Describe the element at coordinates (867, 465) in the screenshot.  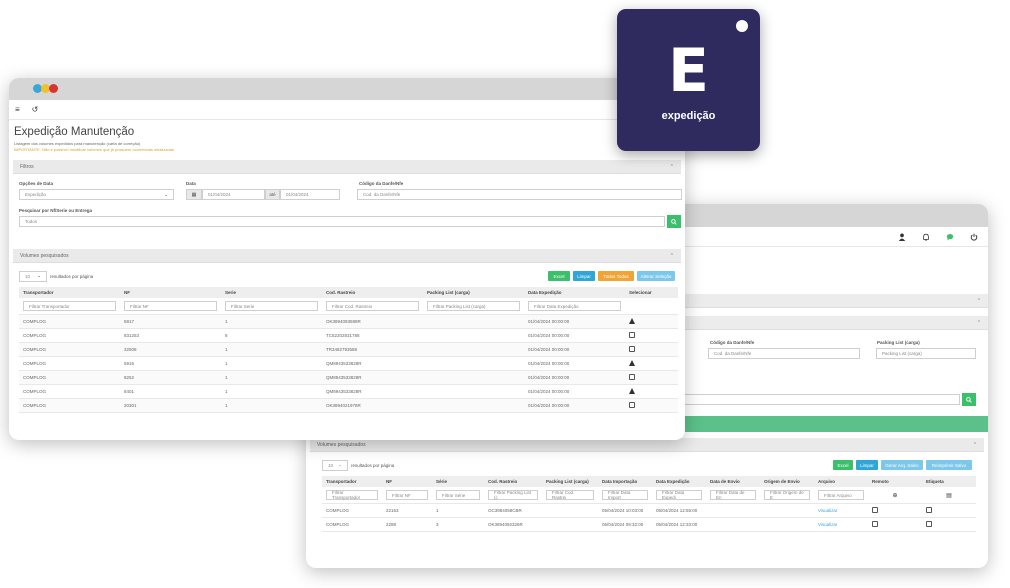
I see `back-limpar-button: Limpar` at that location.